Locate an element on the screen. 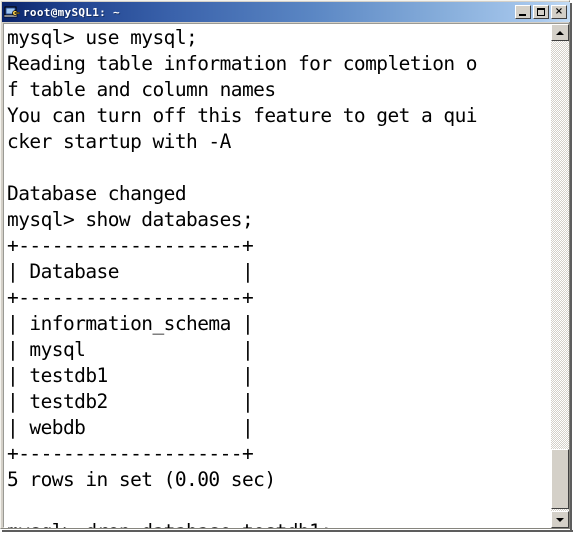 The height and width of the screenshot is (539, 576). putty-terminal-icon is located at coordinates (12, 12).